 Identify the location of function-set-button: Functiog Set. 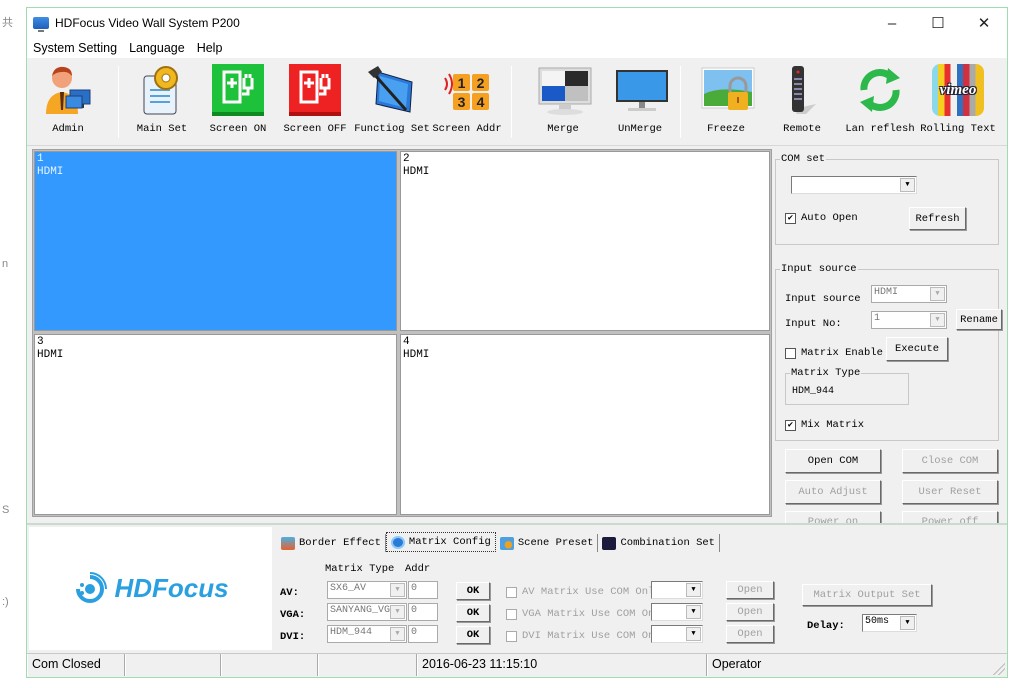
(392, 102).